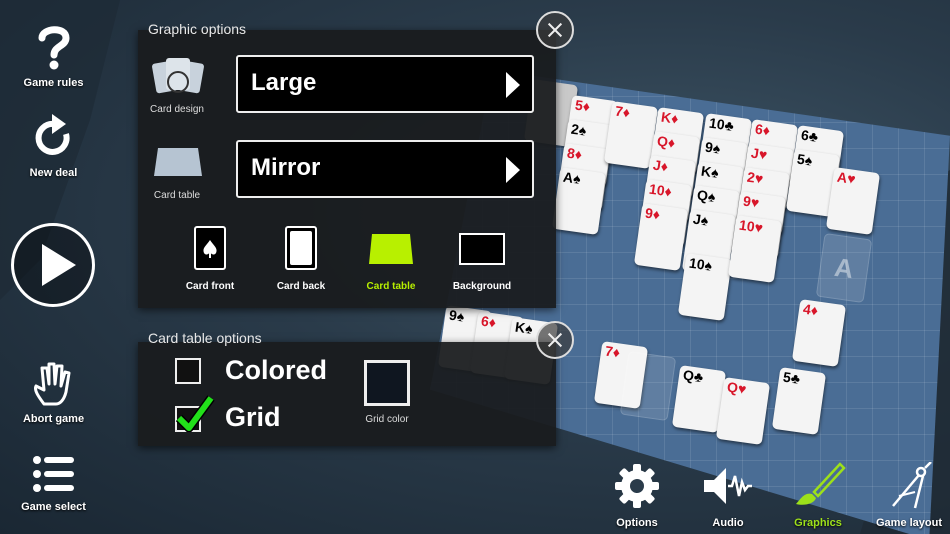  Describe the element at coordinates (177, 195) in the screenshot. I see `card-table-label: Card table` at that location.